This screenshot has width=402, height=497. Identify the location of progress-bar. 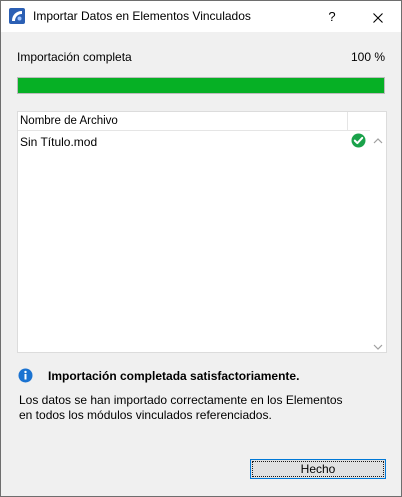
(201, 85).